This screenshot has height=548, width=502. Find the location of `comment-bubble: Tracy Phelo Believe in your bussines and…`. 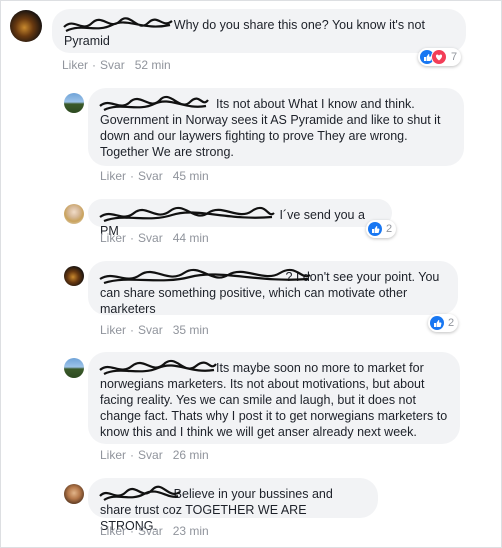

comment-bubble: Tracy Phelo Believe in your bussines and… is located at coordinates (233, 505).